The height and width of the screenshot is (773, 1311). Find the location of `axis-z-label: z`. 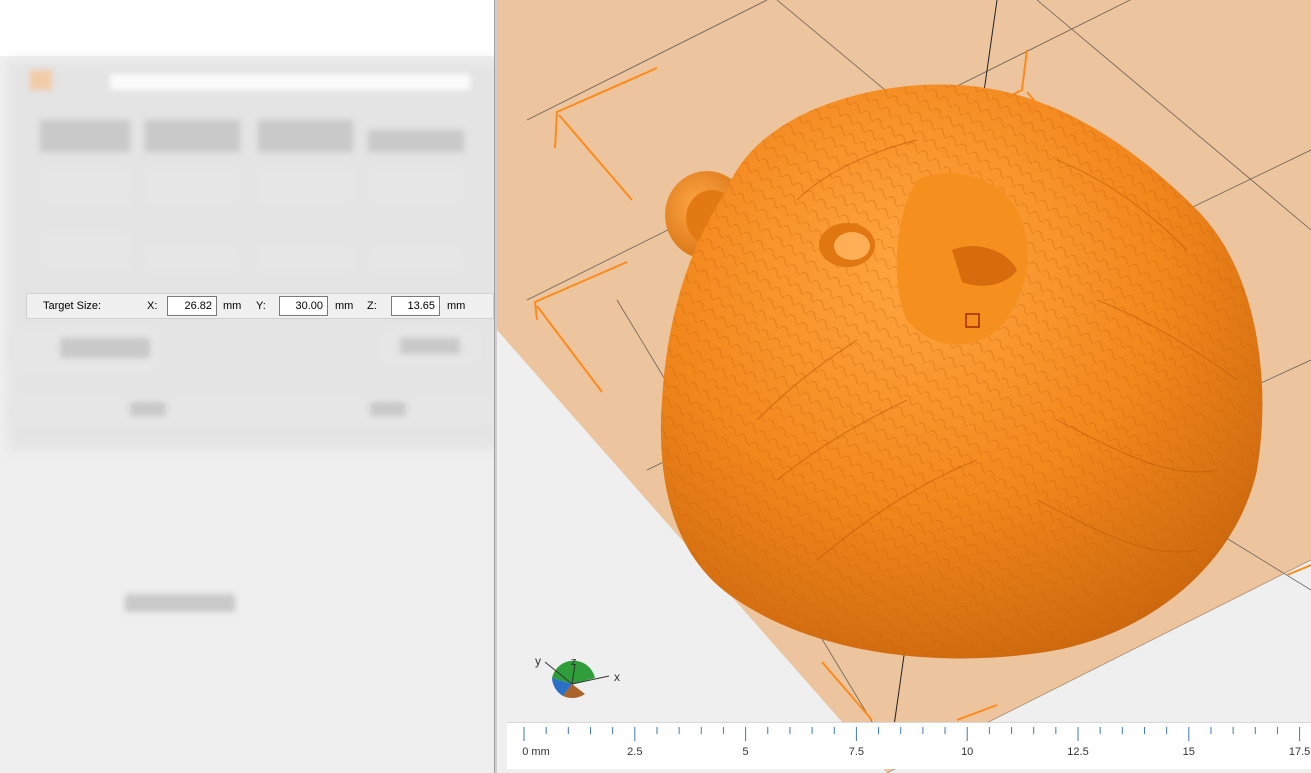

axis-z-label: z is located at coordinates (574, 662).